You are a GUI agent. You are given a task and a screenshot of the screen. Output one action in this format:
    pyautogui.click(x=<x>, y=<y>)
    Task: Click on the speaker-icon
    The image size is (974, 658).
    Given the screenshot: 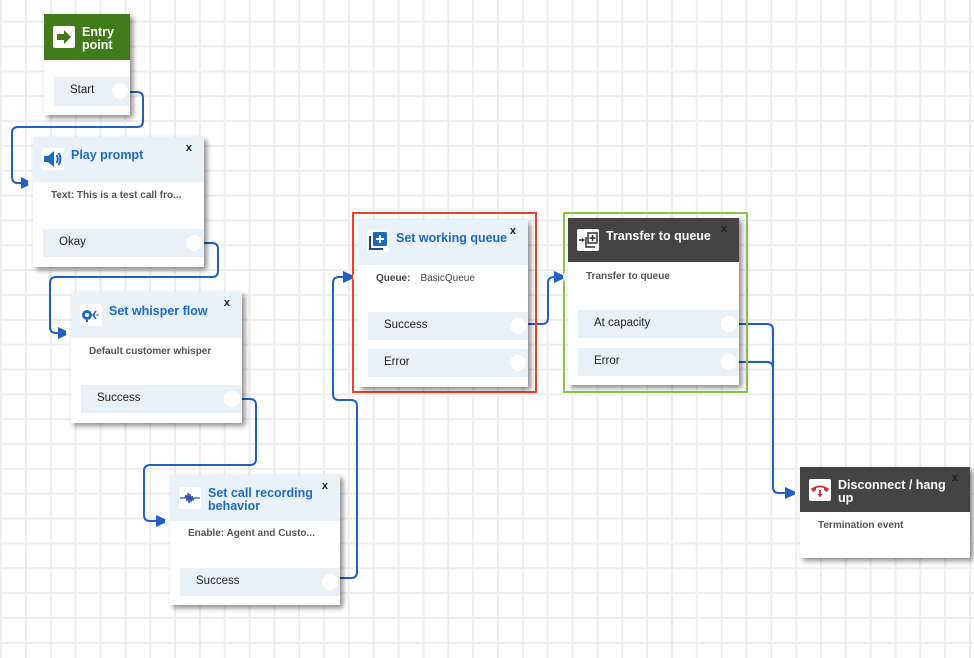 What is the action you would take?
    pyautogui.click(x=53, y=159)
    